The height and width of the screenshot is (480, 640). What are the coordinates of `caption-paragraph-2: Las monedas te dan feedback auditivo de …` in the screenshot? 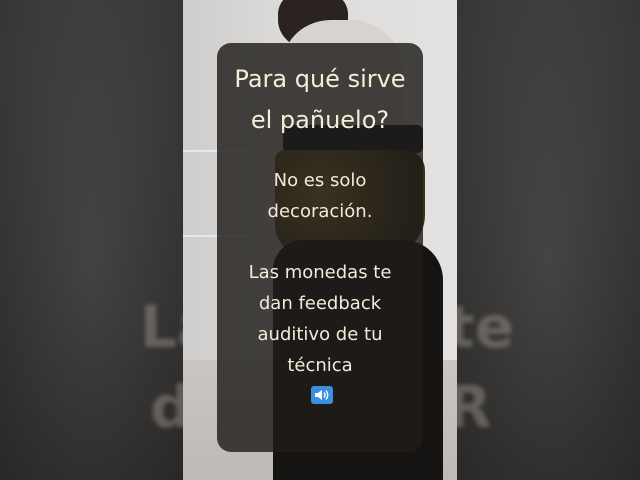 It's located at (320, 334).